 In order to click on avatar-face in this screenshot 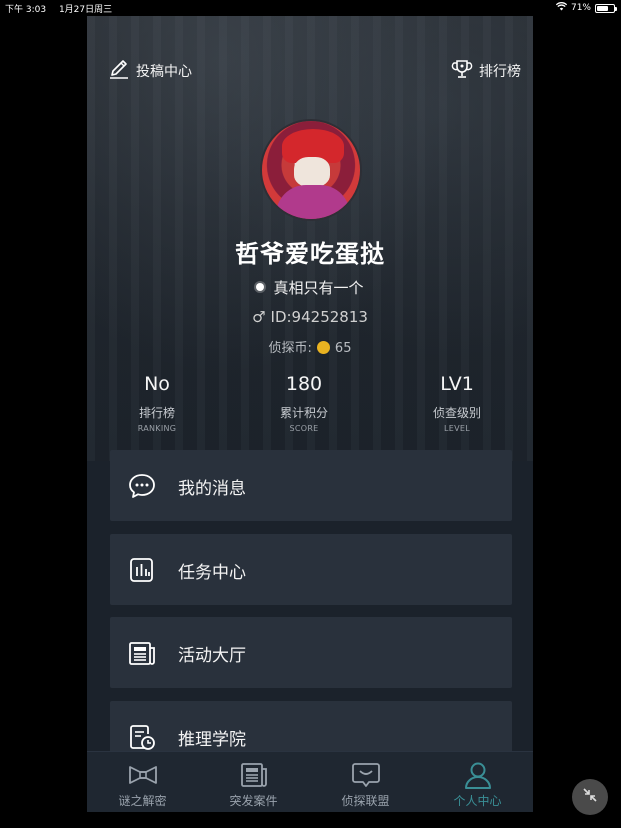, I will do `click(312, 172)`.